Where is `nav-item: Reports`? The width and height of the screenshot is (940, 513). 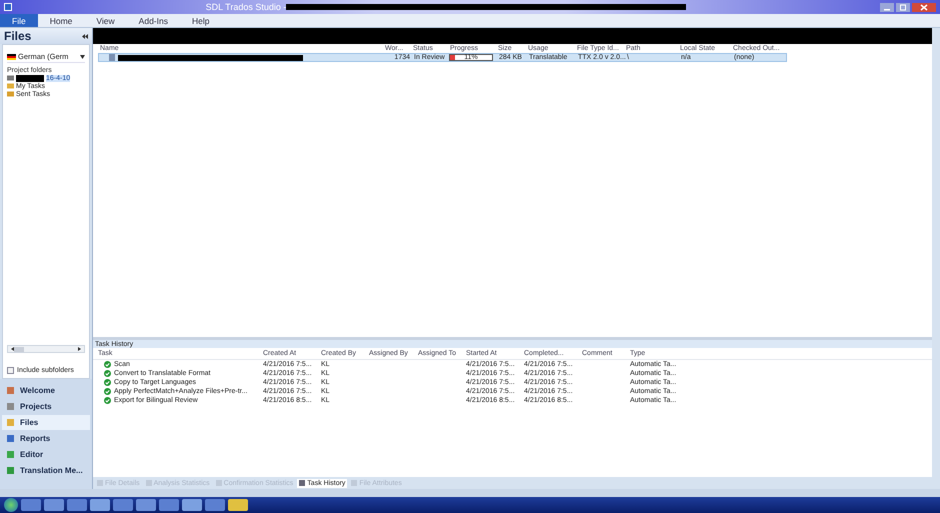
nav-item: Reports is located at coordinates (46, 438).